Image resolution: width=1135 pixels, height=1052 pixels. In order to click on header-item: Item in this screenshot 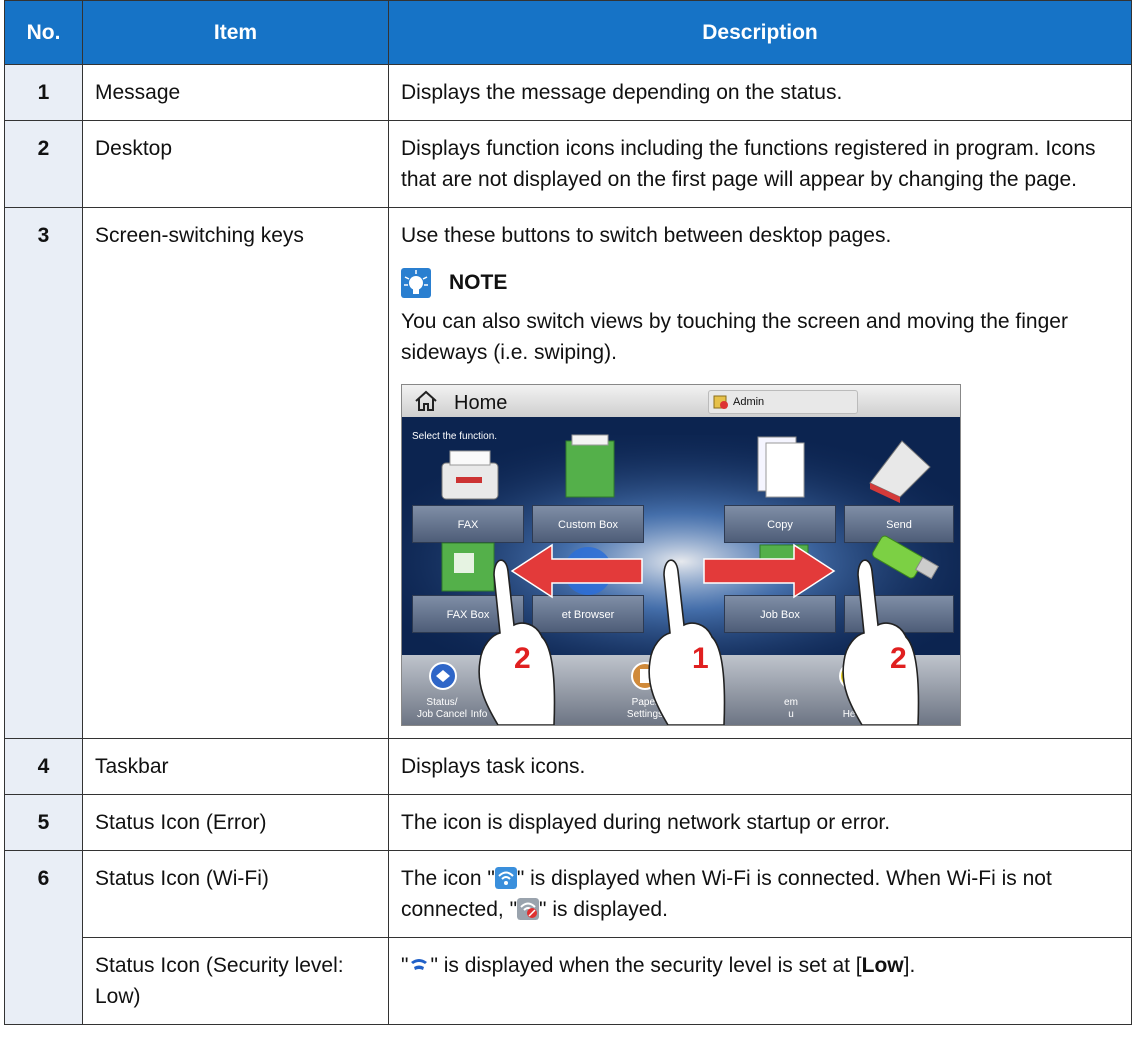, I will do `click(235, 32)`.